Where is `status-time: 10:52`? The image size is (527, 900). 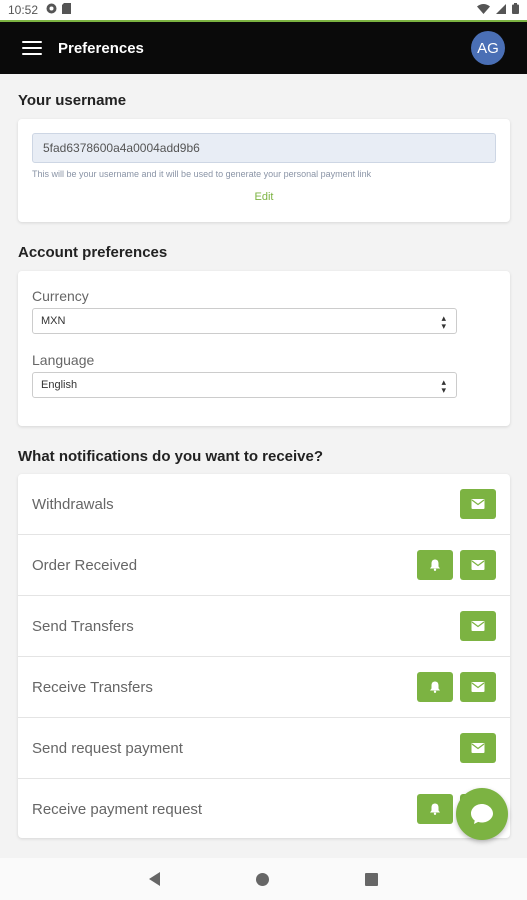 status-time: 10:52 is located at coordinates (23, 10).